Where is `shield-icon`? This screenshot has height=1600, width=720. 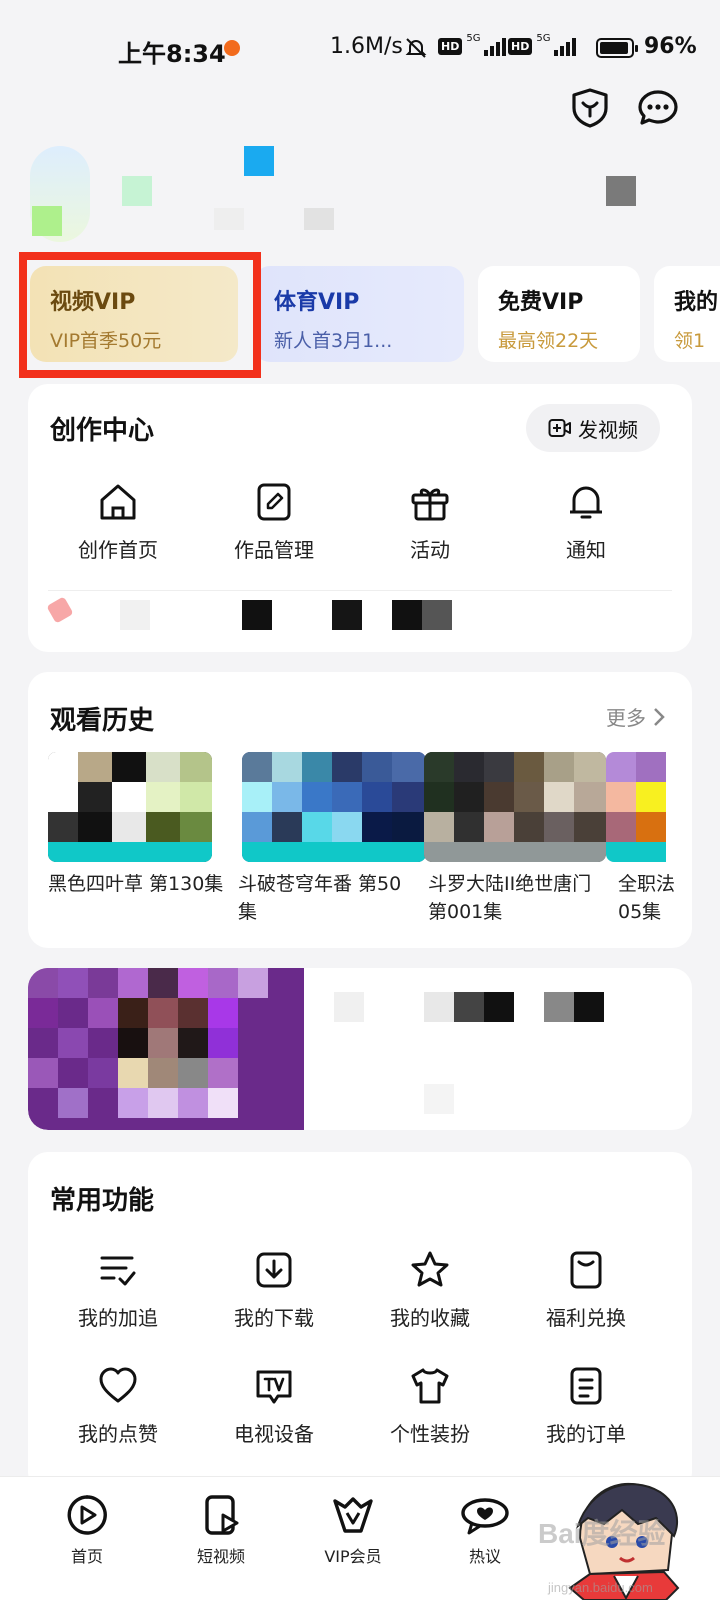
shield-icon is located at coordinates (590, 108).